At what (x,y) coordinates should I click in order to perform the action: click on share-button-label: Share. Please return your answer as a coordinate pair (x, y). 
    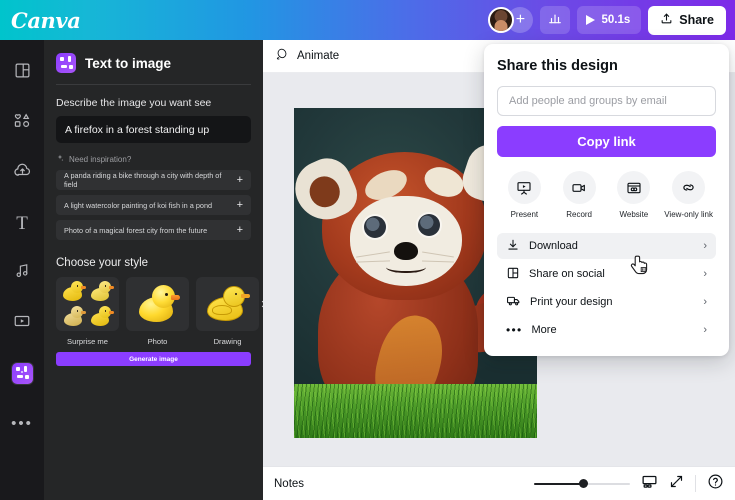
    Looking at the image, I should click on (696, 20).